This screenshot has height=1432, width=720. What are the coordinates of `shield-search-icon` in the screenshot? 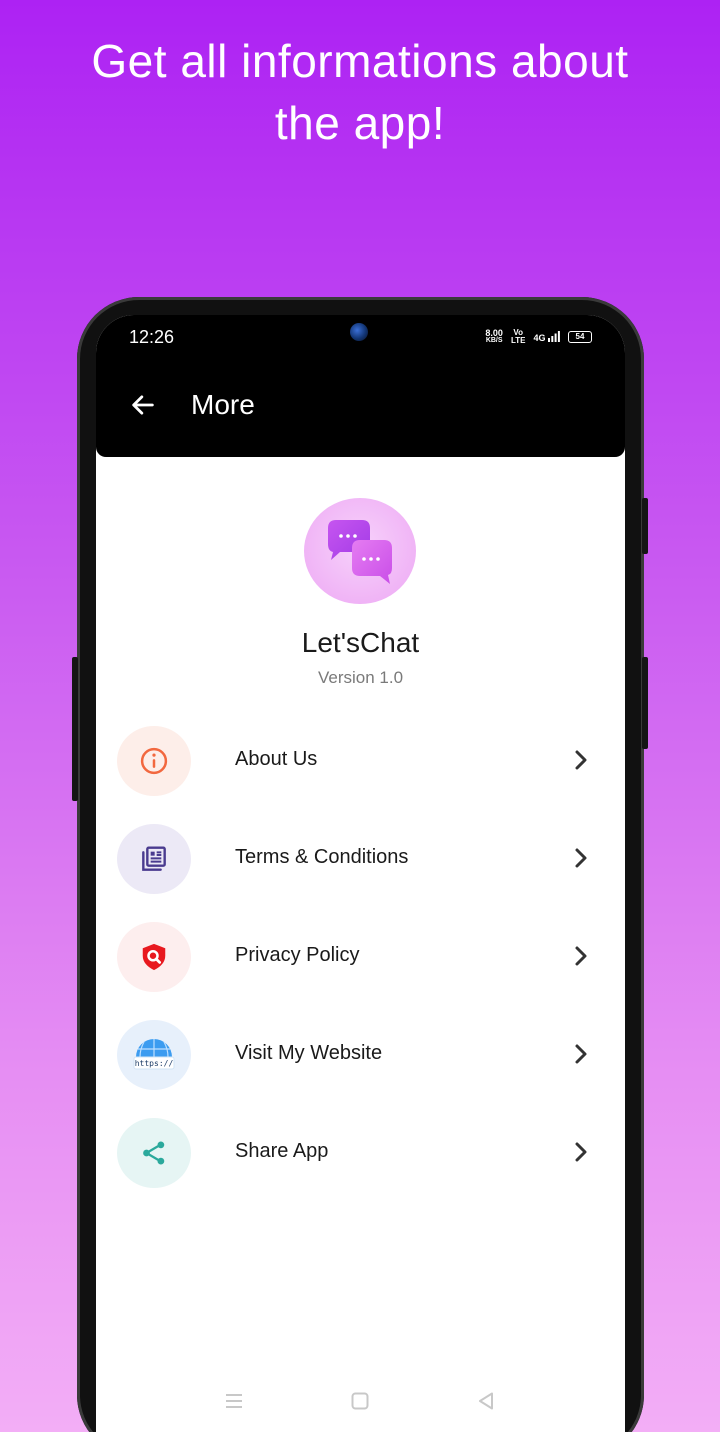 It's located at (154, 957).